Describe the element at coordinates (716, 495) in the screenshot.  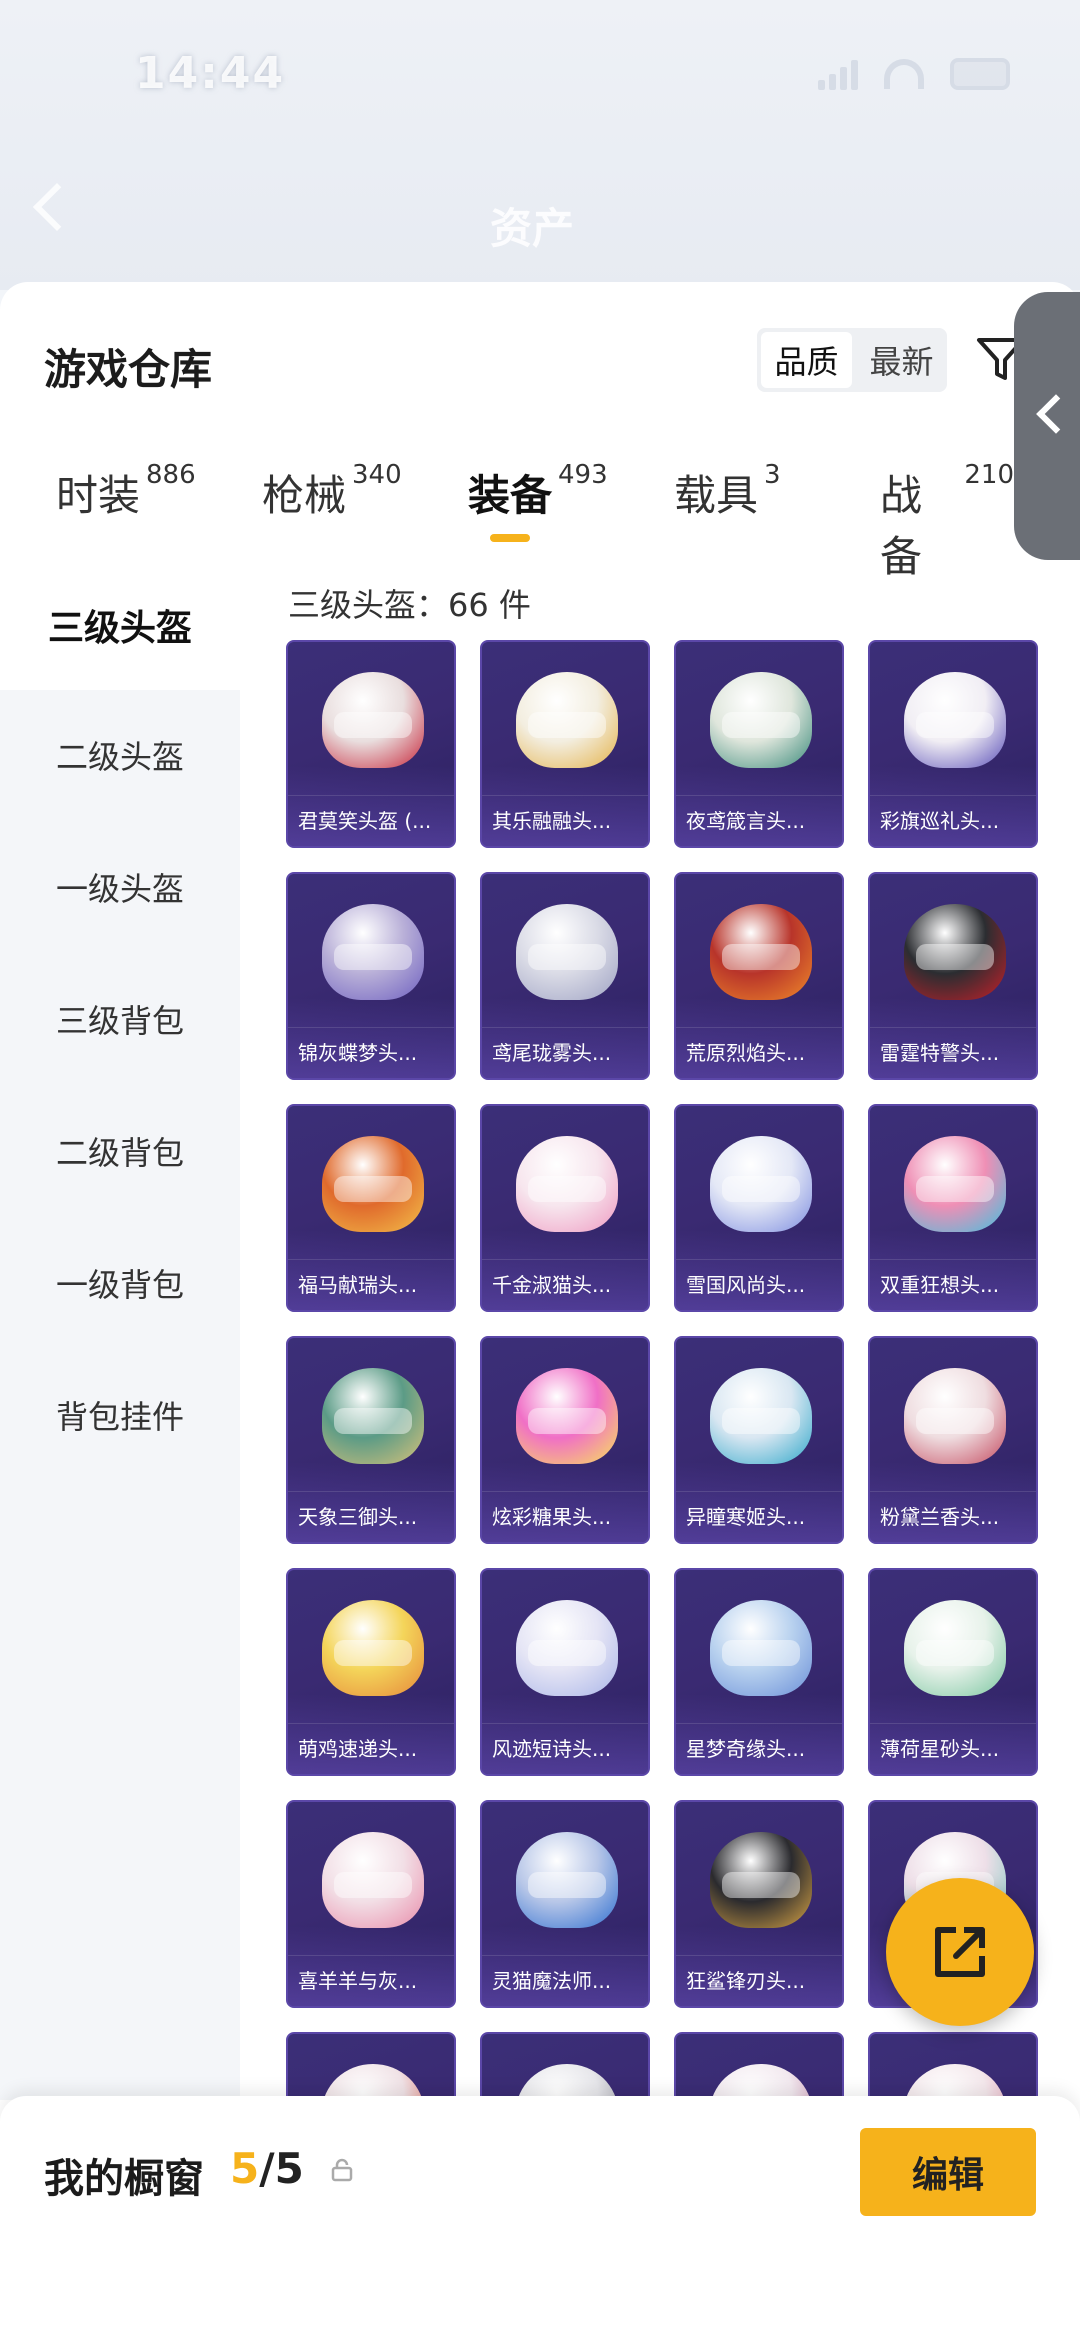
I see `tab-label: 载具` at that location.